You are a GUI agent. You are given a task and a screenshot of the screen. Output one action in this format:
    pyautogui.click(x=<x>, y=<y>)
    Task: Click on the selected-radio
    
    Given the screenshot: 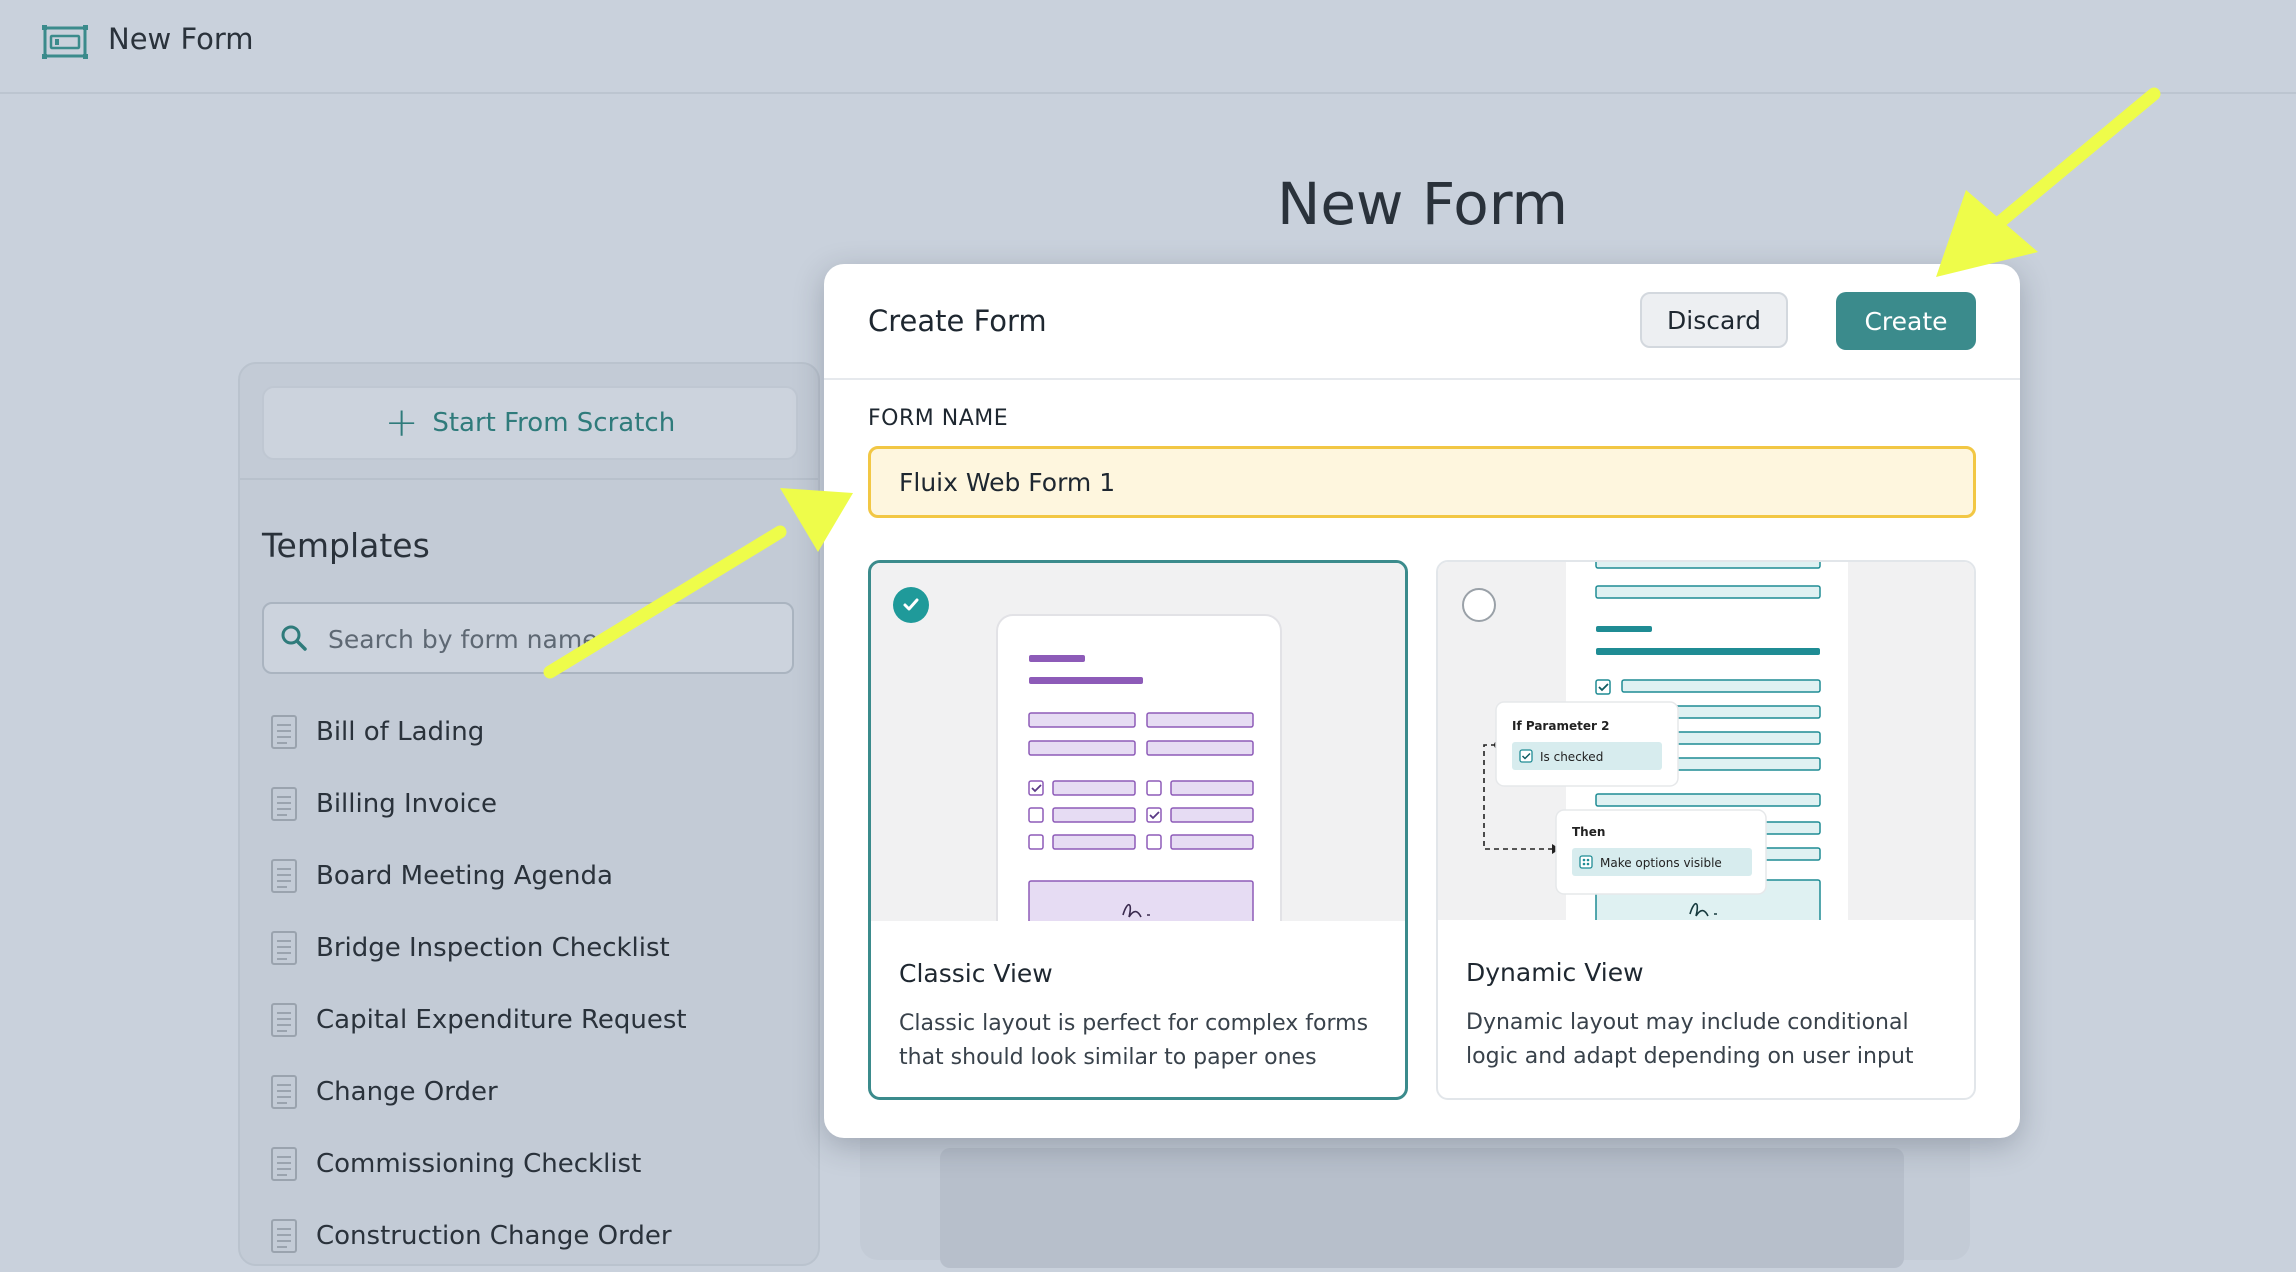 What is the action you would take?
    pyautogui.click(x=911, y=605)
    